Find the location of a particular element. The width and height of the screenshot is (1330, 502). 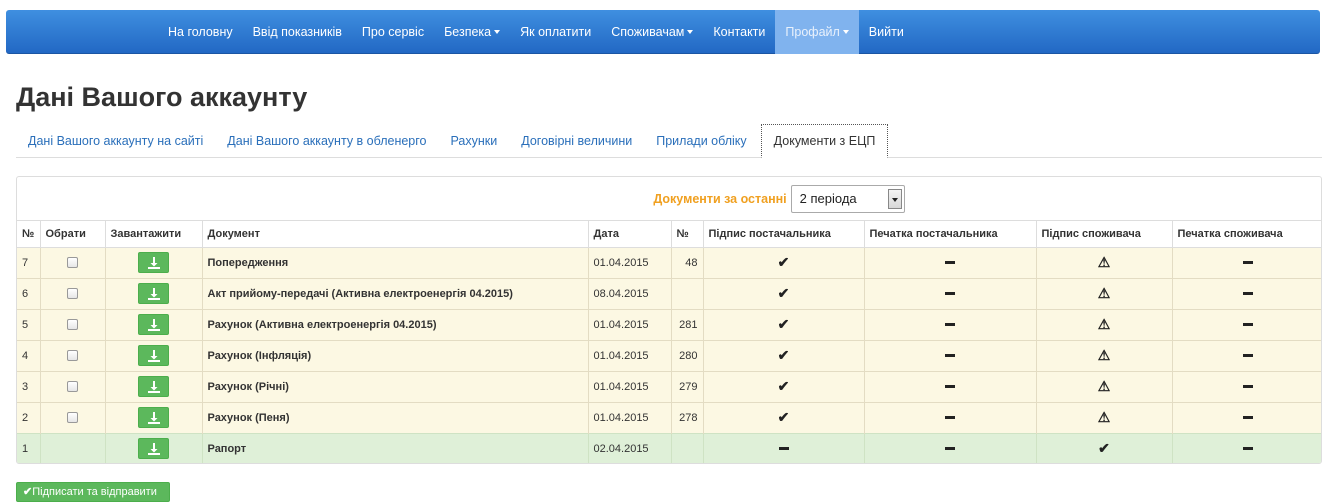

nav-item-logout: Вийти is located at coordinates (886, 32).